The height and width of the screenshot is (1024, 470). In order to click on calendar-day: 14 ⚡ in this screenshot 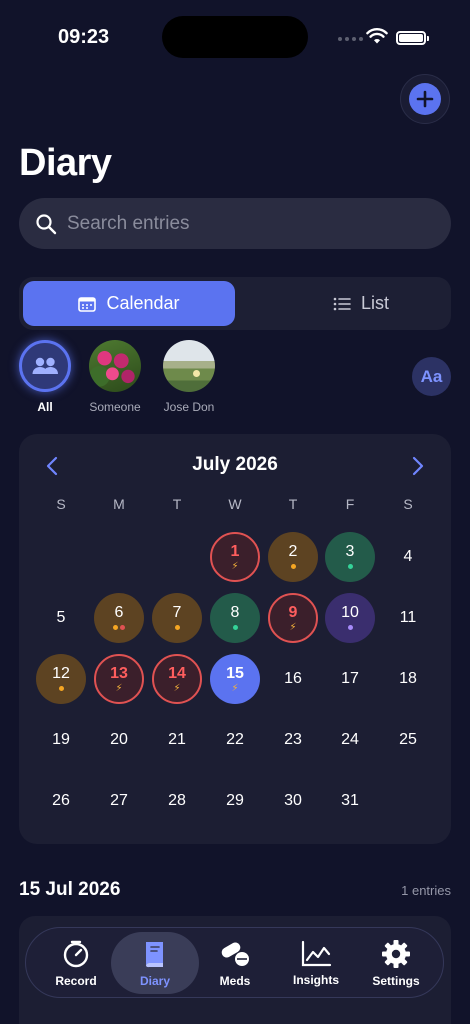, I will do `click(177, 679)`.